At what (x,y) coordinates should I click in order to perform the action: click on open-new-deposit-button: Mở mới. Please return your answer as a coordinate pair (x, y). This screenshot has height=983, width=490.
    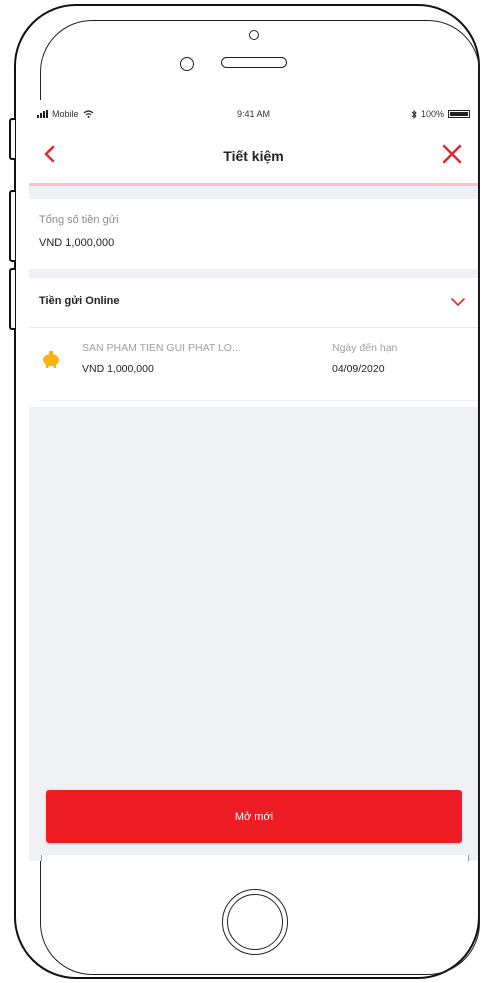
    Looking at the image, I should click on (254, 816).